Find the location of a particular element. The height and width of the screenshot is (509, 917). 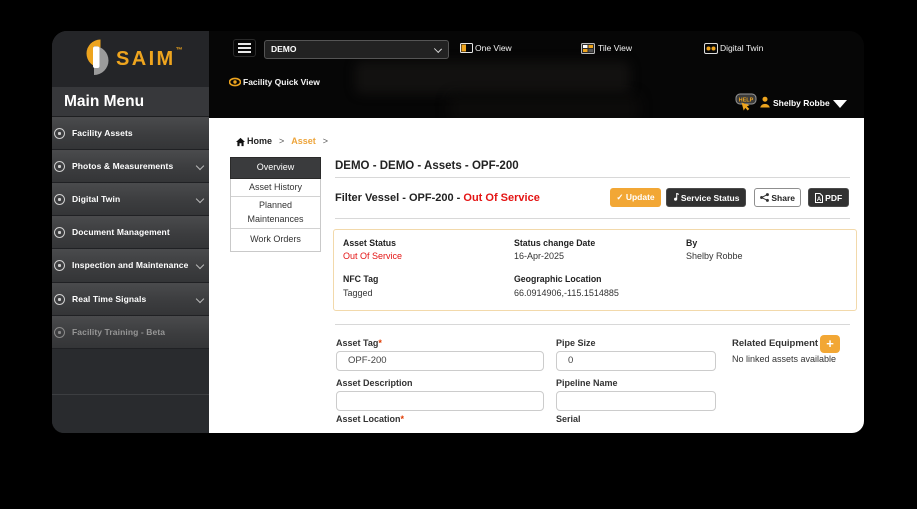

svg-text: A is located at coordinates (819, 200).